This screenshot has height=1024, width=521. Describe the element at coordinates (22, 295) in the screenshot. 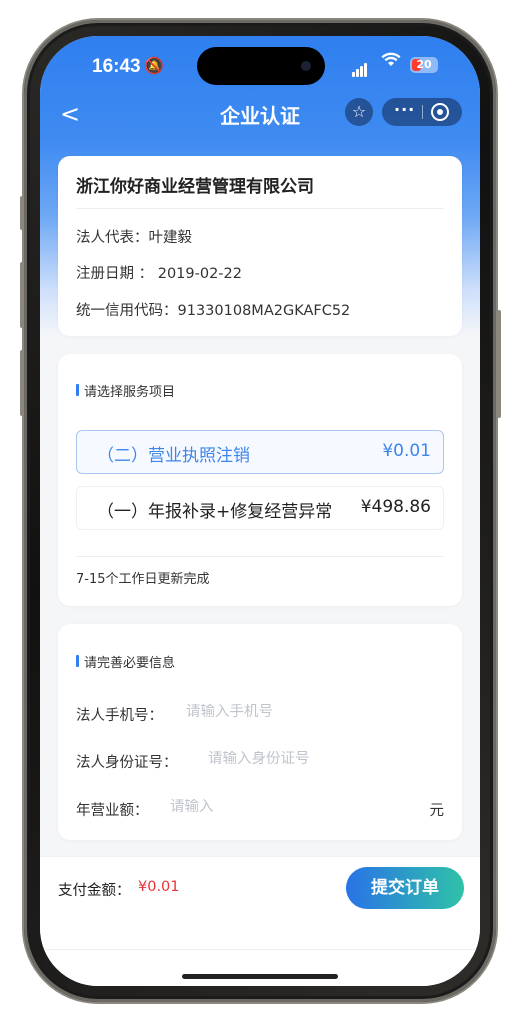

I see `volume-up-button` at that location.